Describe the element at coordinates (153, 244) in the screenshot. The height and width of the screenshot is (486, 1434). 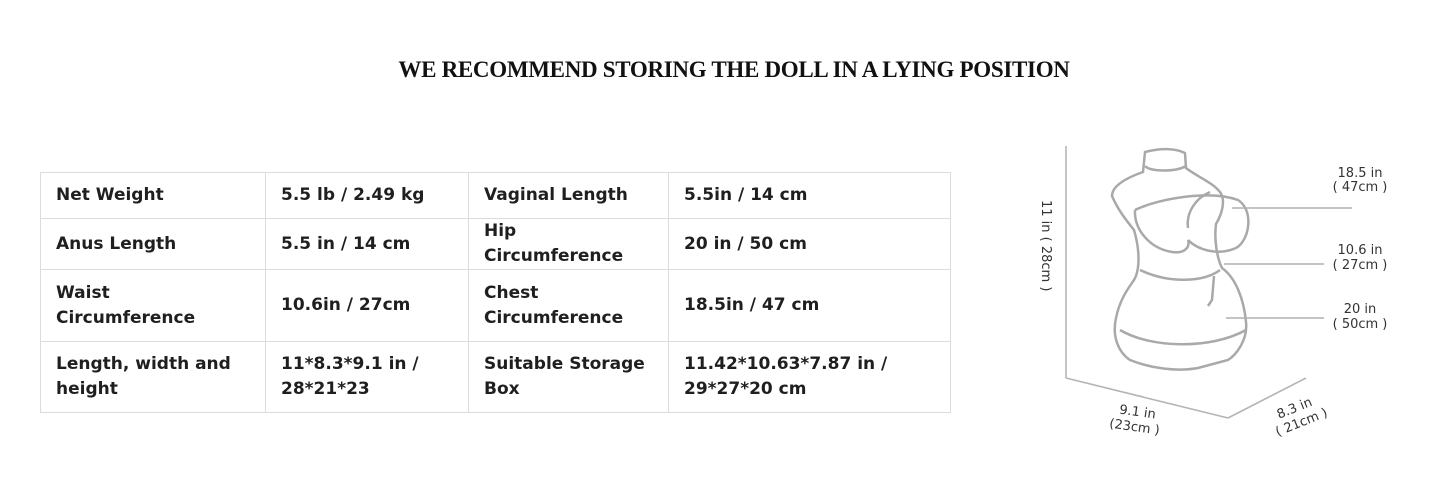
I see `spec-label: Anus Length` at that location.